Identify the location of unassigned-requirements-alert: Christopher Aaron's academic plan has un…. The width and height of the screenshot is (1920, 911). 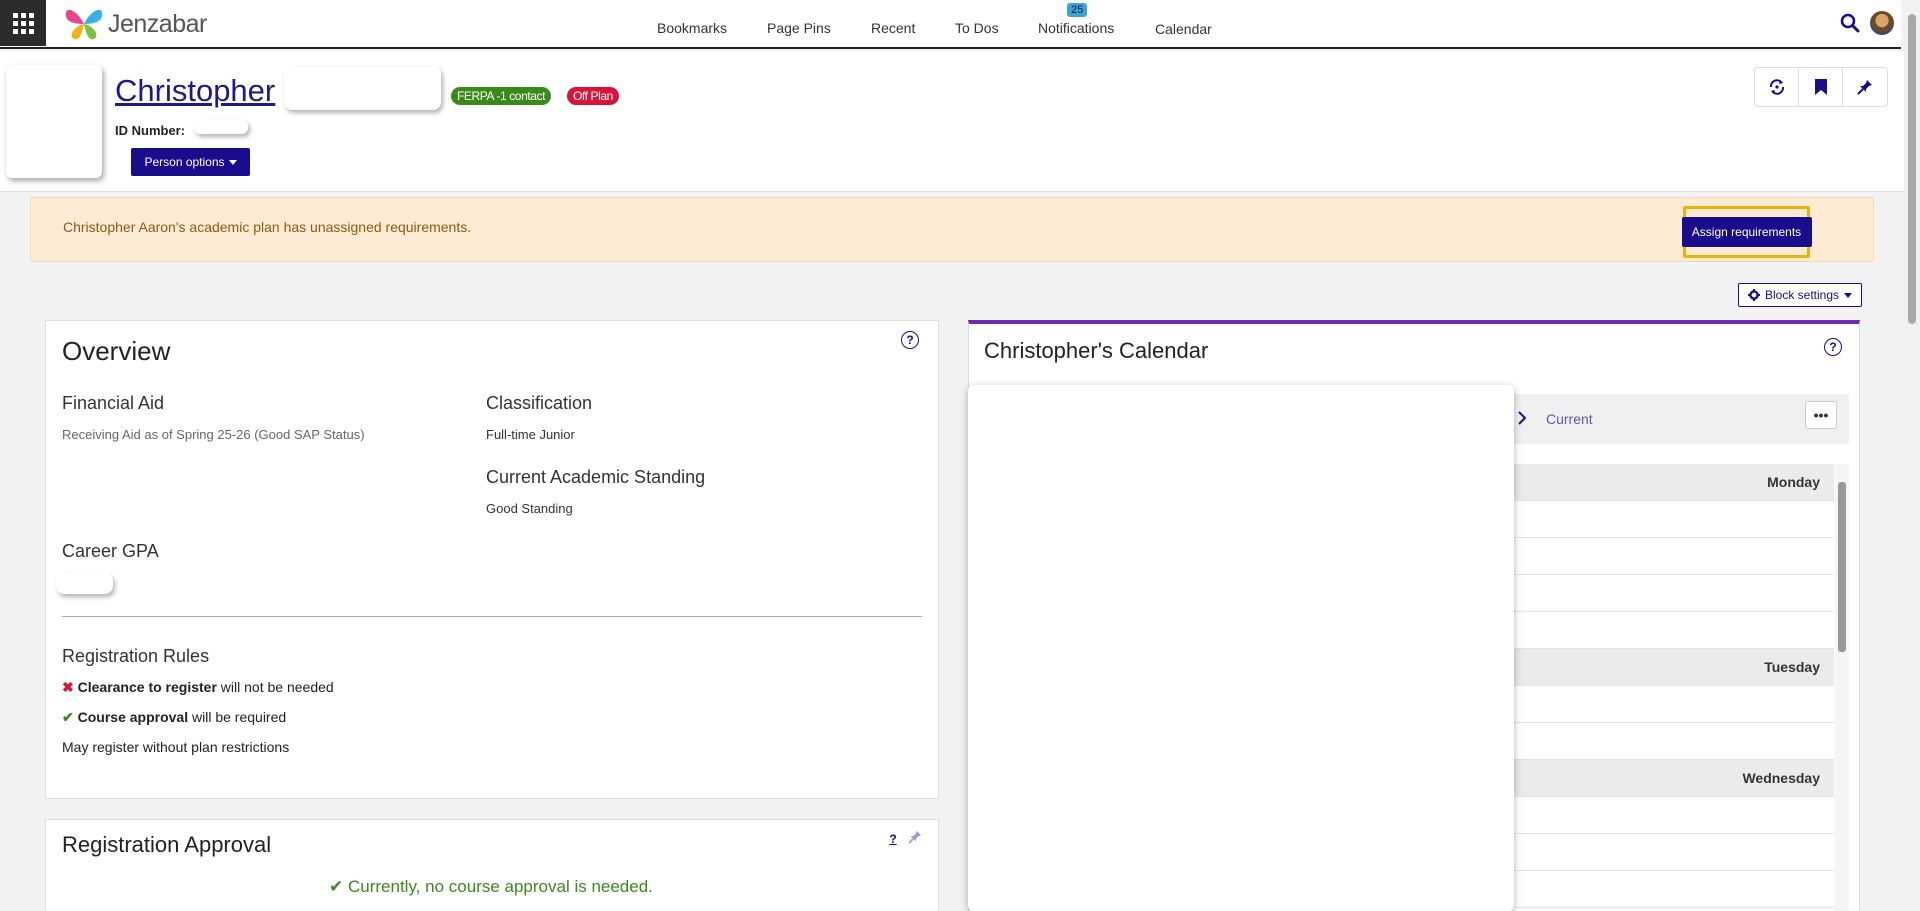
(952, 229).